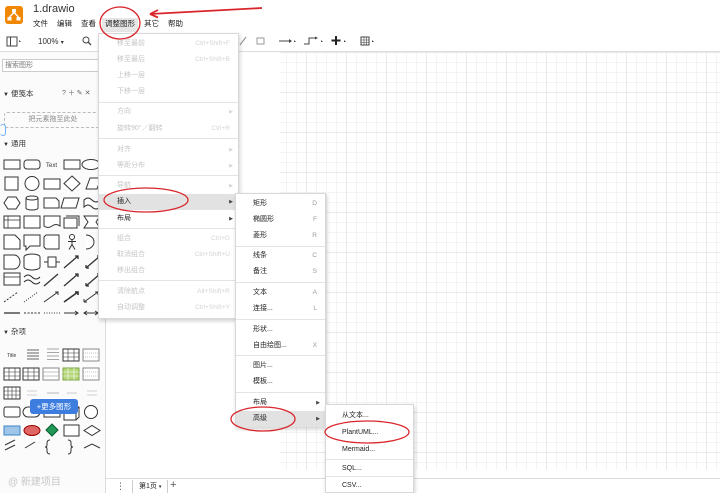  I want to click on slash-shape, so click(30, 445).